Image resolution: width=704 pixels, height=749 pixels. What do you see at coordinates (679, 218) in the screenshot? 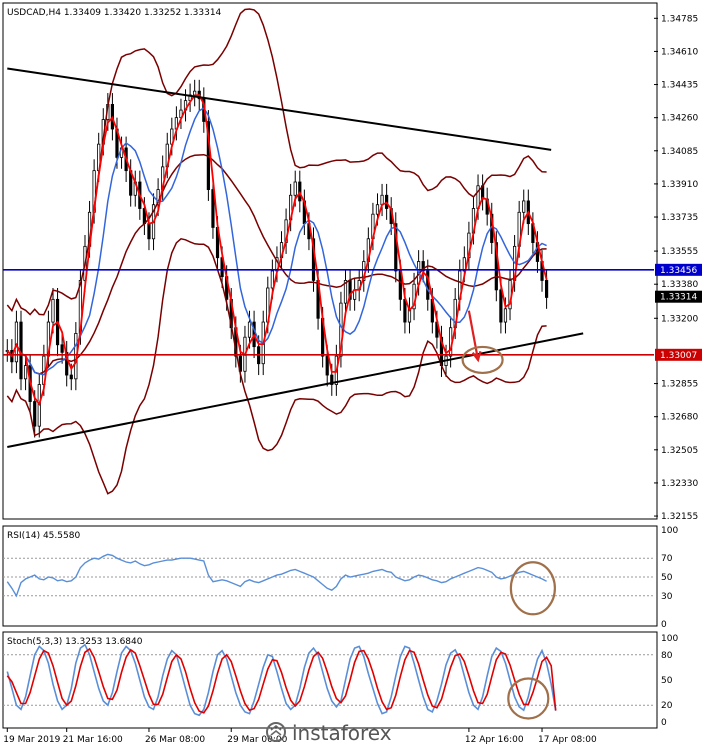
I see `price-tick-label: 1.33735` at bounding box center [679, 218].